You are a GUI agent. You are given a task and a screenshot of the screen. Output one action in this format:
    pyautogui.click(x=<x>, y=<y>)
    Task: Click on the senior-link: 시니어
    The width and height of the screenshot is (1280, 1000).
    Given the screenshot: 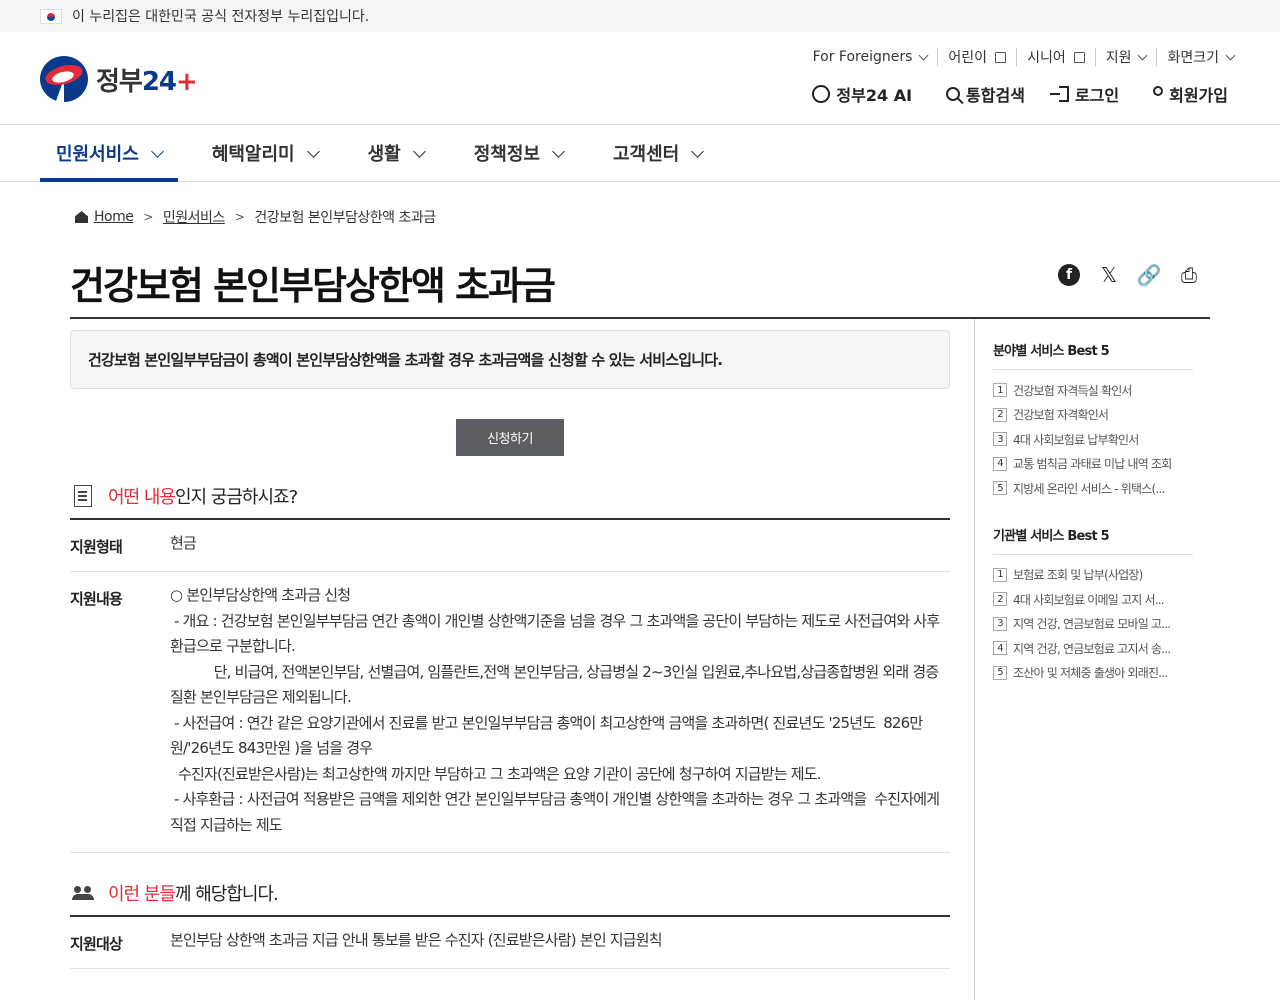 What is the action you would take?
    pyautogui.click(x=1056, y=57)
    